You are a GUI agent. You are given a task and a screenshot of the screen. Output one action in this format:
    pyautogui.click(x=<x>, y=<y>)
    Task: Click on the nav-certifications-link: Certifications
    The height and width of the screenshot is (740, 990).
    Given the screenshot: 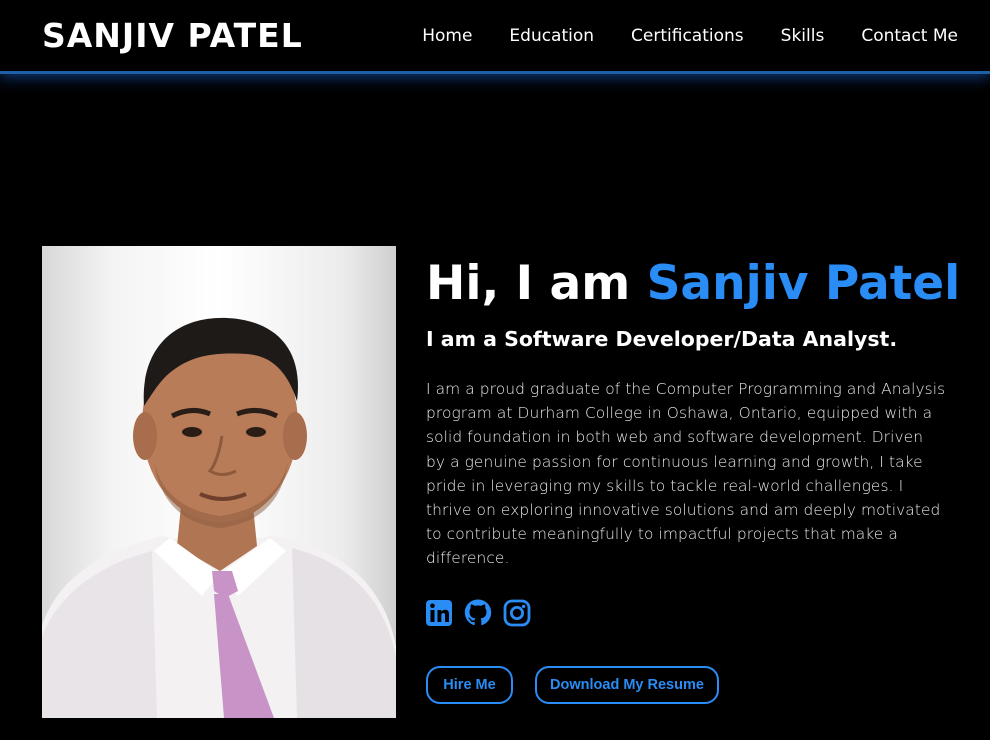 What is the action you would take?
    pyautogui.click(x=687, y=36)
    